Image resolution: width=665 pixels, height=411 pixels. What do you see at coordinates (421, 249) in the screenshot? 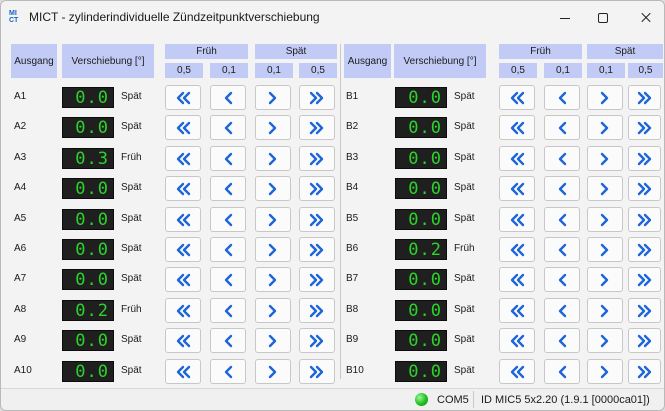
I see `shift-display: 0.2` at bounding box center [421, 249].